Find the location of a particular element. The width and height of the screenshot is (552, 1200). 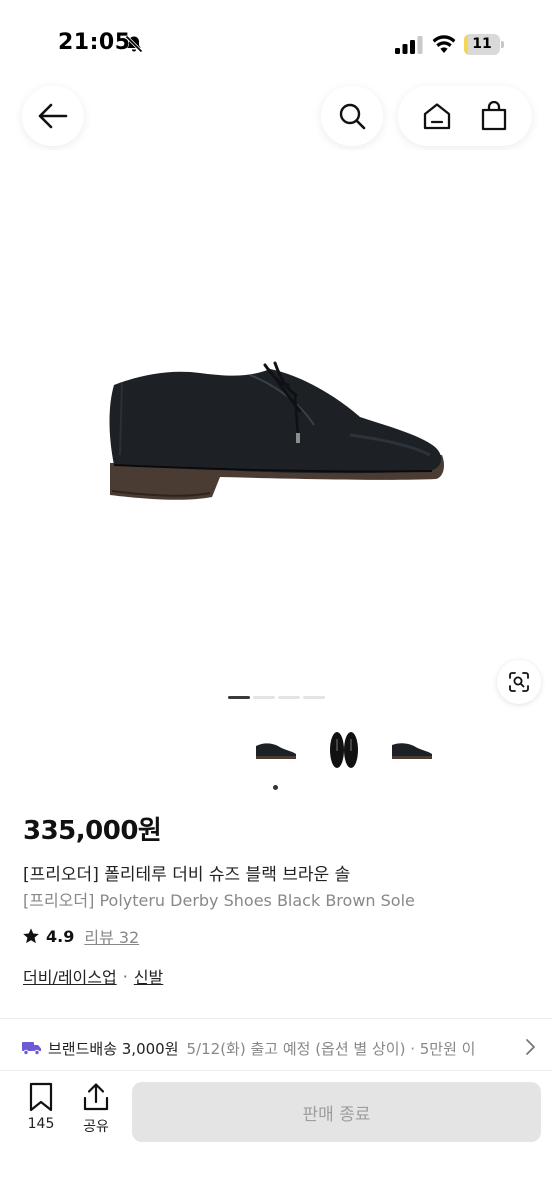

shipping-fee: 브랜드배송 3,000원 is located at coordinates (113, 1048).